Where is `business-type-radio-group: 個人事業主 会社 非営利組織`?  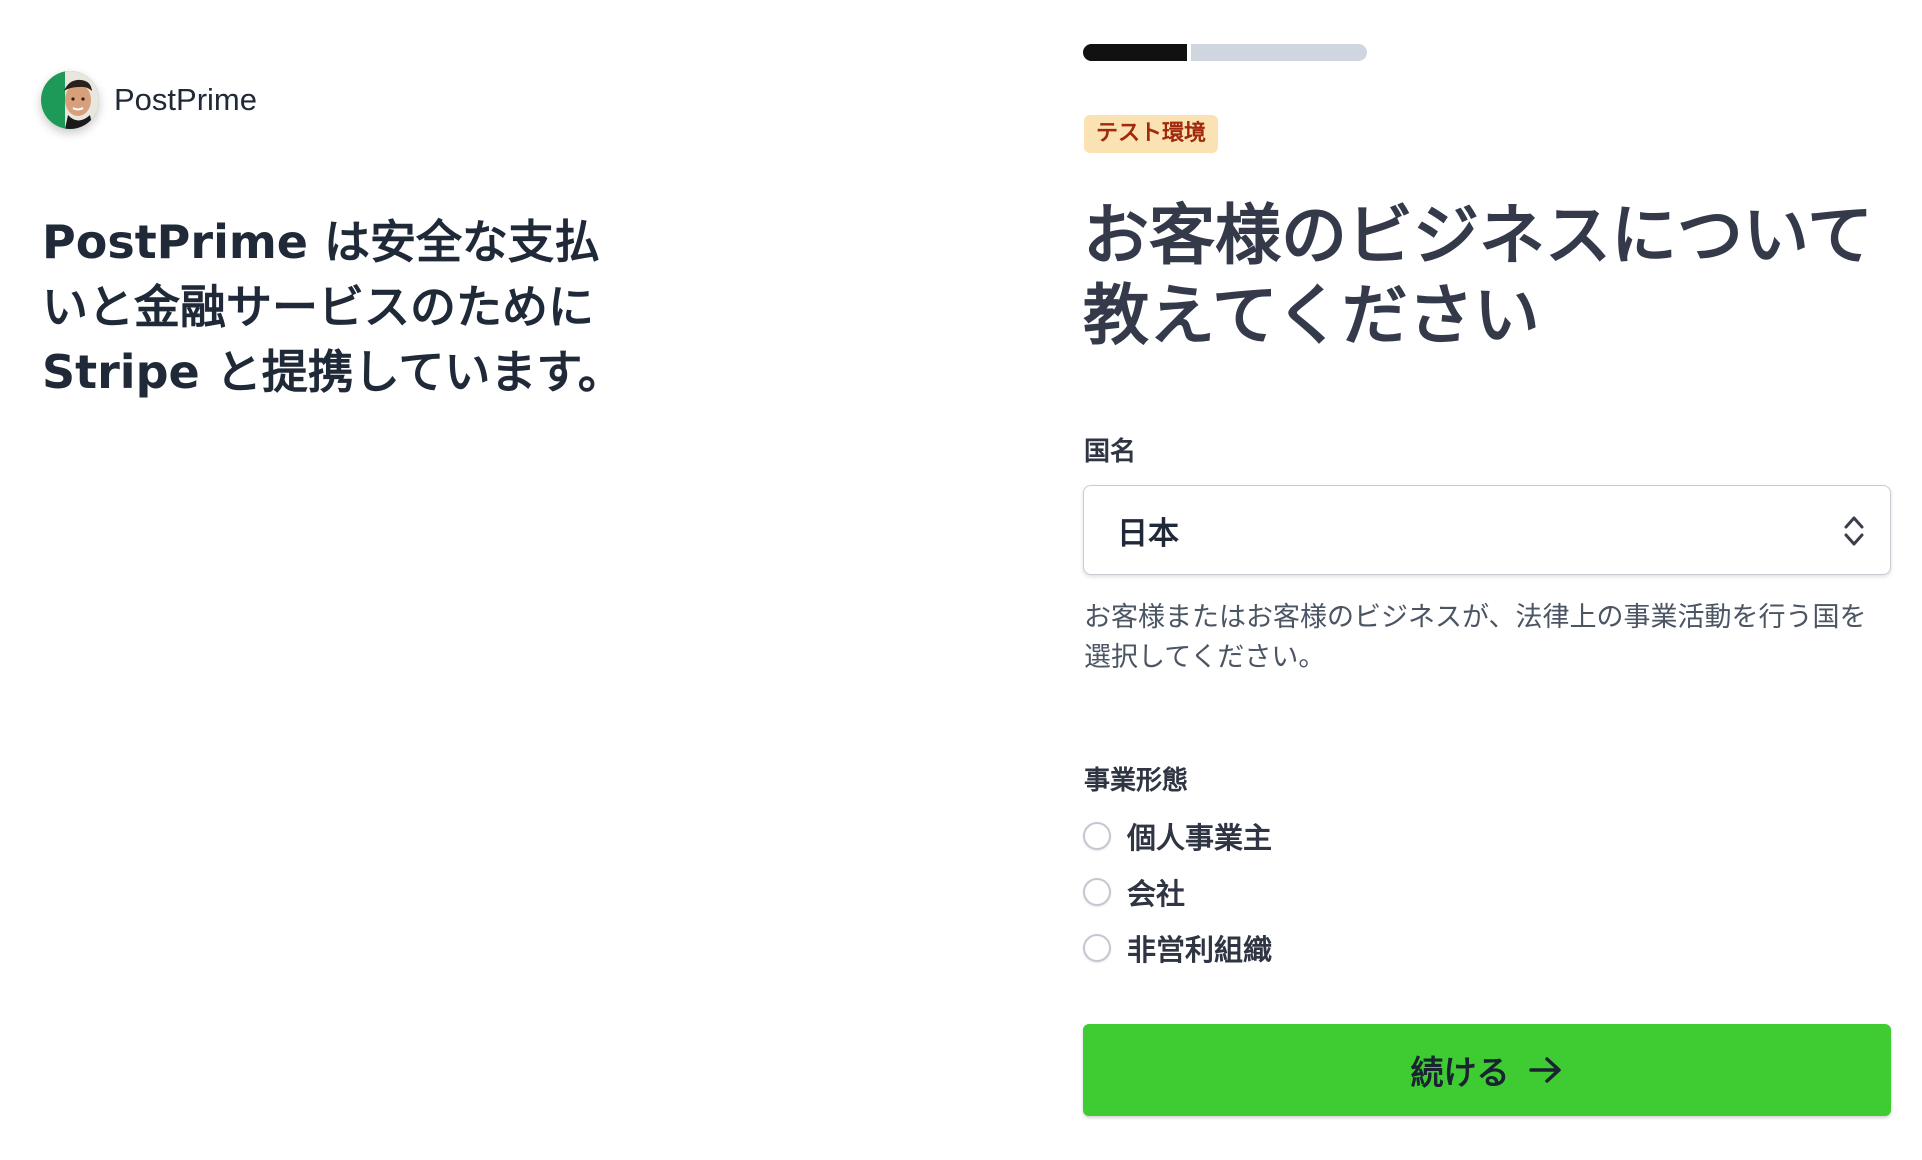 business-type-radio-group: 個人事業主 会社 非営利組織 is located at coordinates (1177, 892).